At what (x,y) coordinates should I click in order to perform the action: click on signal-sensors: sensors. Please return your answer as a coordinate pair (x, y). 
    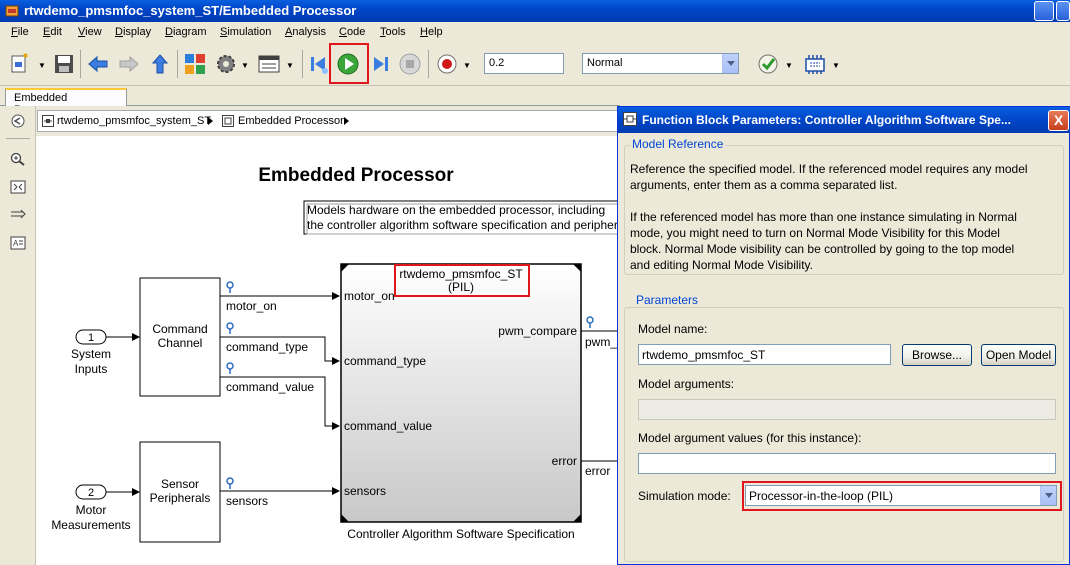
    Looking at the image, I should click on (280, 492).